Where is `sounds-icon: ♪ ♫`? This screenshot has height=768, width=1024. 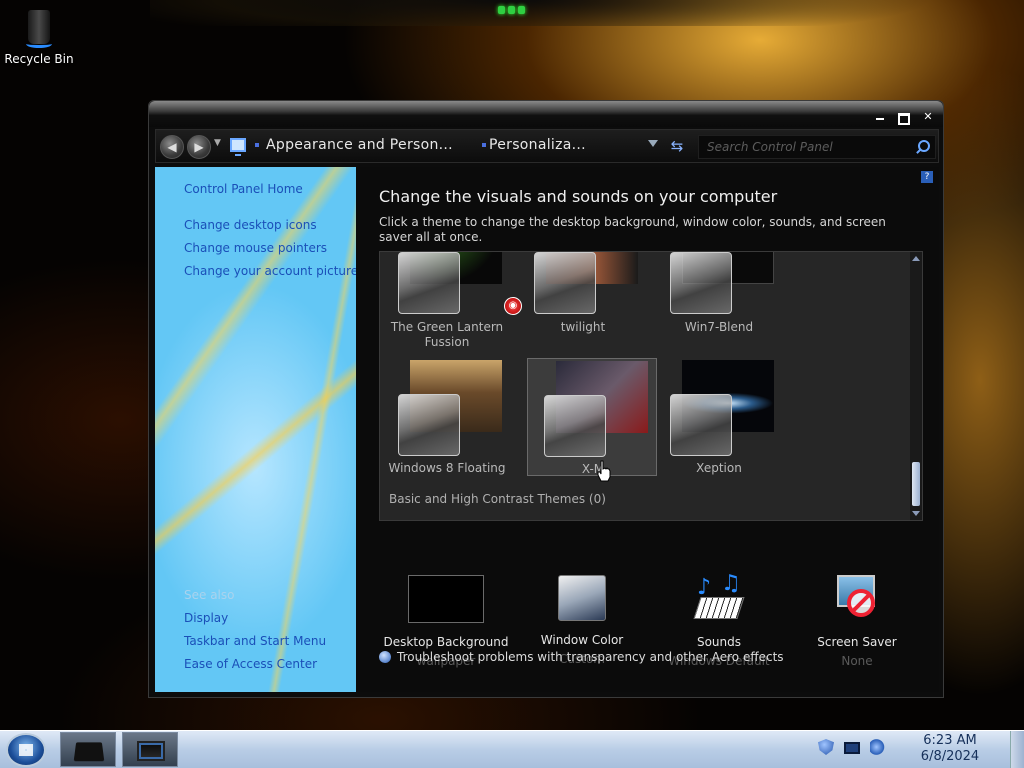
sounds-icon: ♪ ♫ is located at coordinates (719, 598).